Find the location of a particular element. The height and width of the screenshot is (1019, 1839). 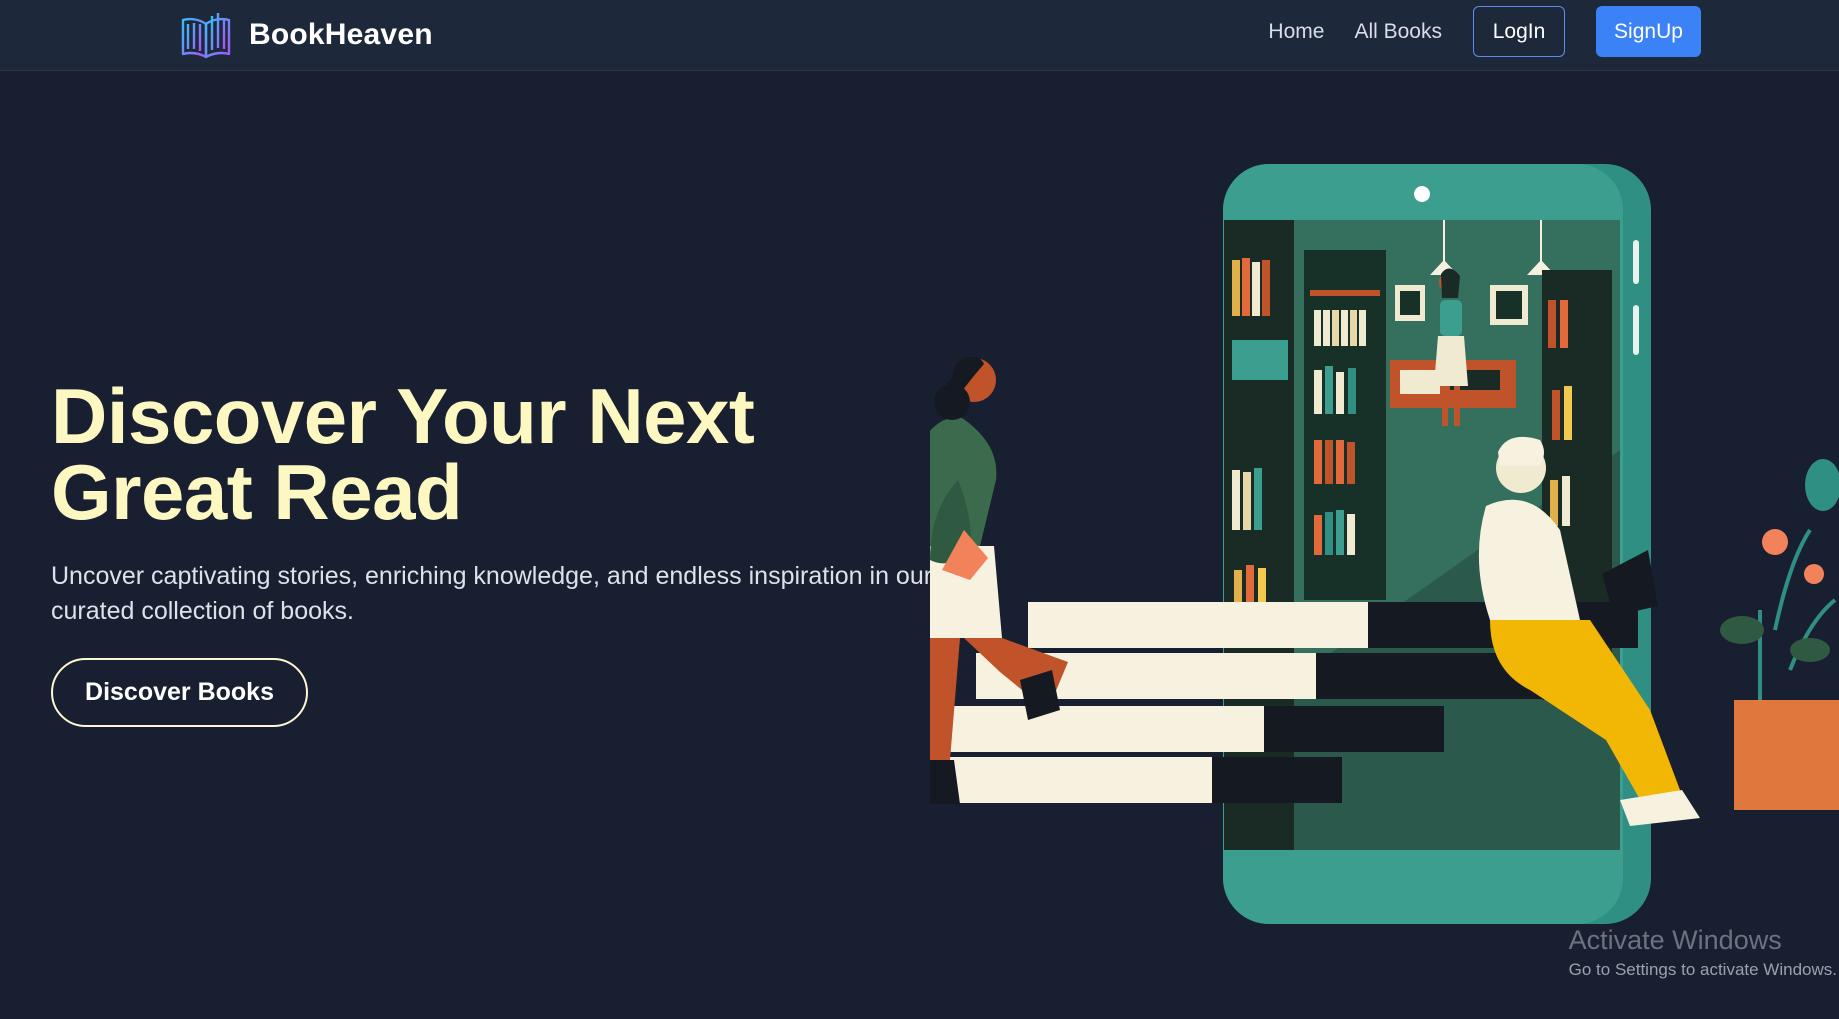

watermark-subtitle: Go to Settings to activate Windows. is located at coordinates (1702, 969).